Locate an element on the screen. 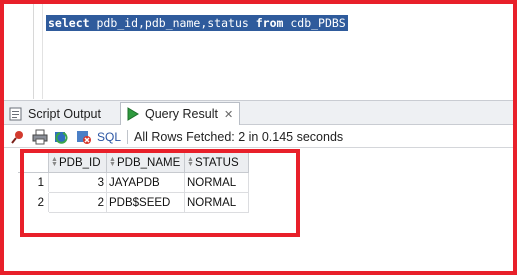 The height and width of the screenshot is (275, 517). print-icon is located at coordinates (40, 137).